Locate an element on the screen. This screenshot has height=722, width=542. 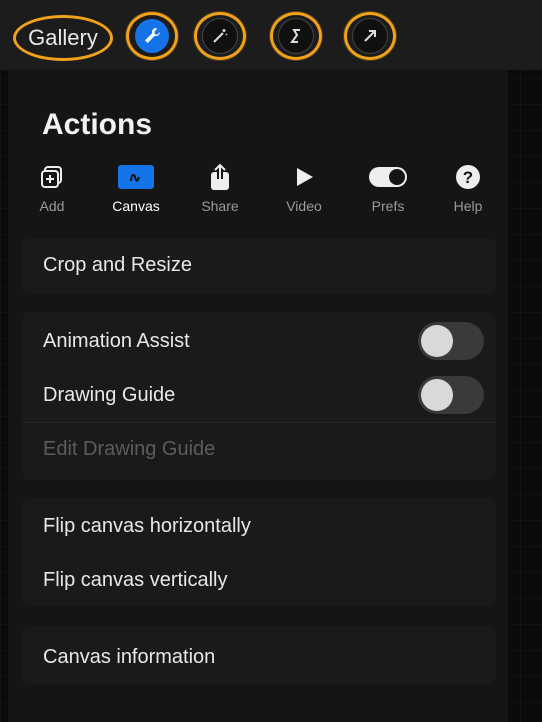
tab-video-label: Video is located at coordinates (304, 206).